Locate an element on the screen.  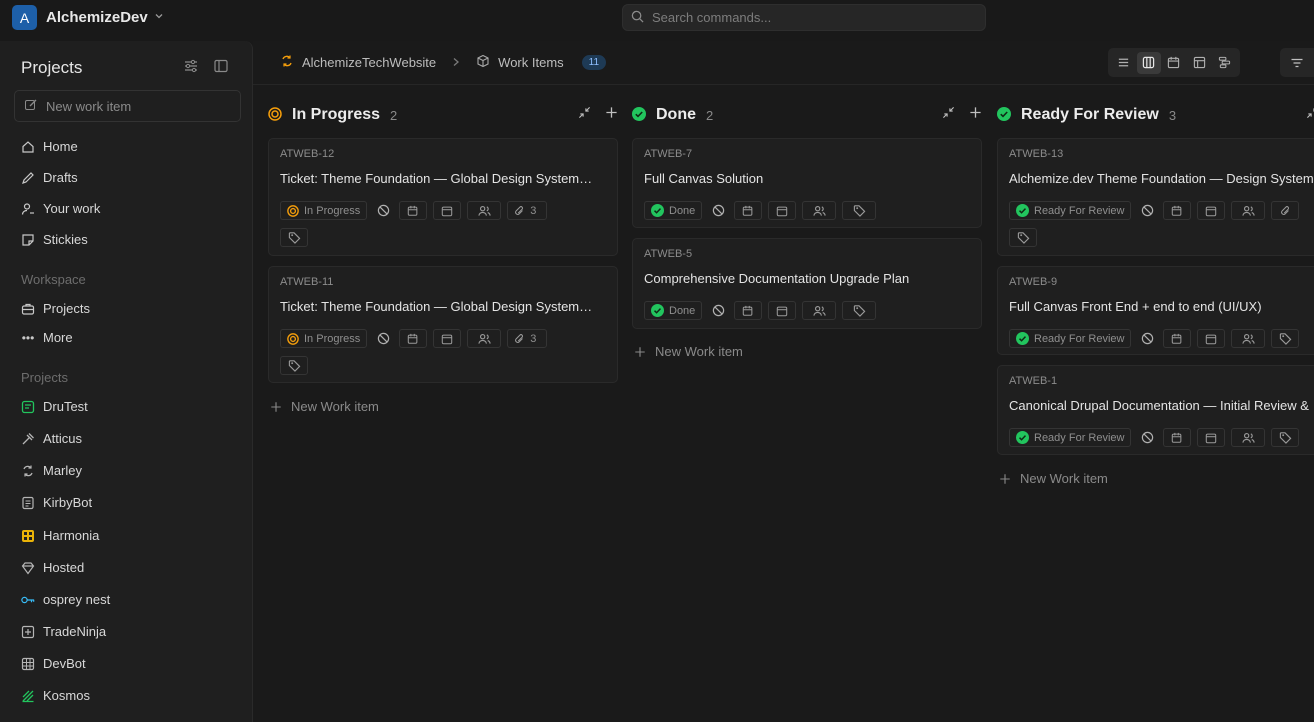
filter-button is located at coordinates (1297, 62).